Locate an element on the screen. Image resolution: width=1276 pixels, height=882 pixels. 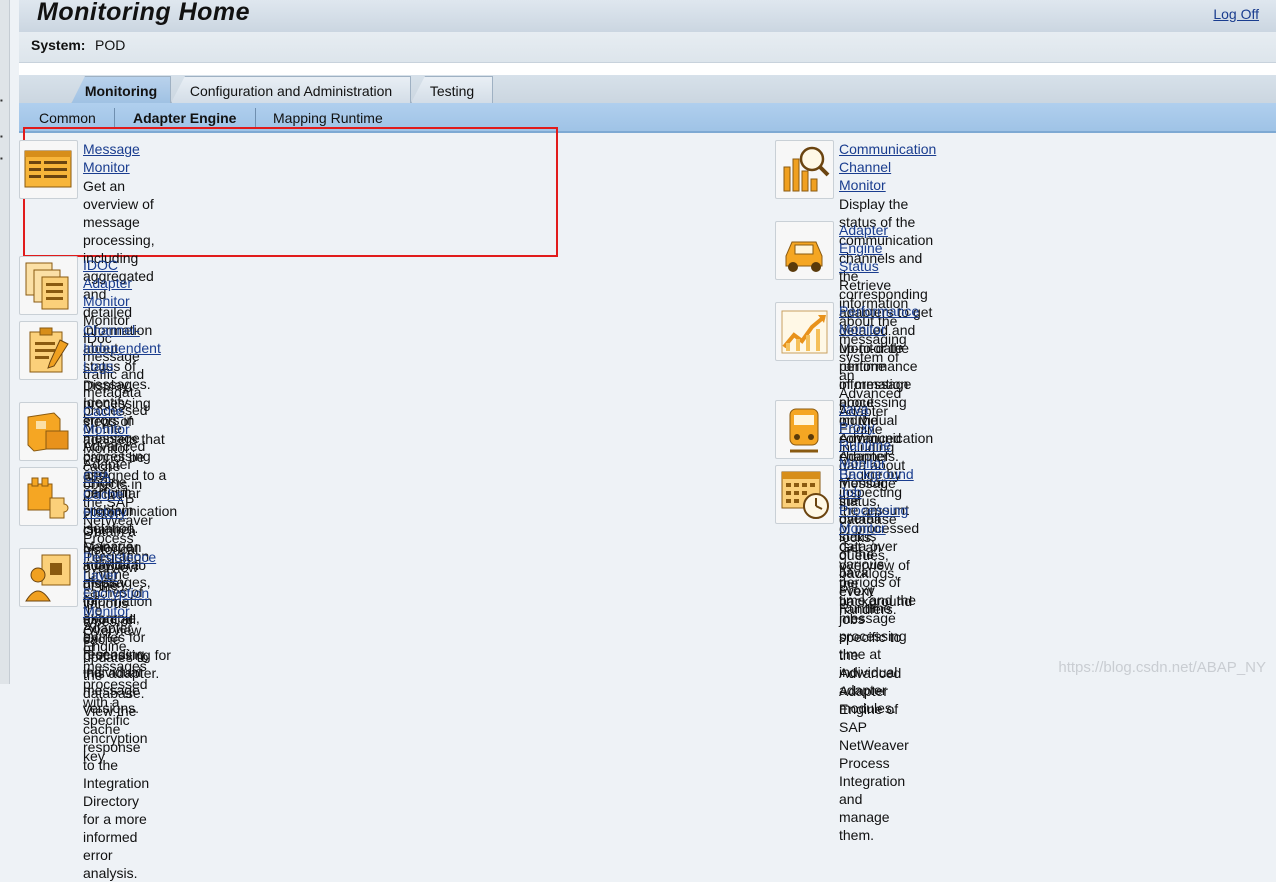
communication-channel-monitor-link: Communication Channel Monitor is located at coordinates (887, 167).